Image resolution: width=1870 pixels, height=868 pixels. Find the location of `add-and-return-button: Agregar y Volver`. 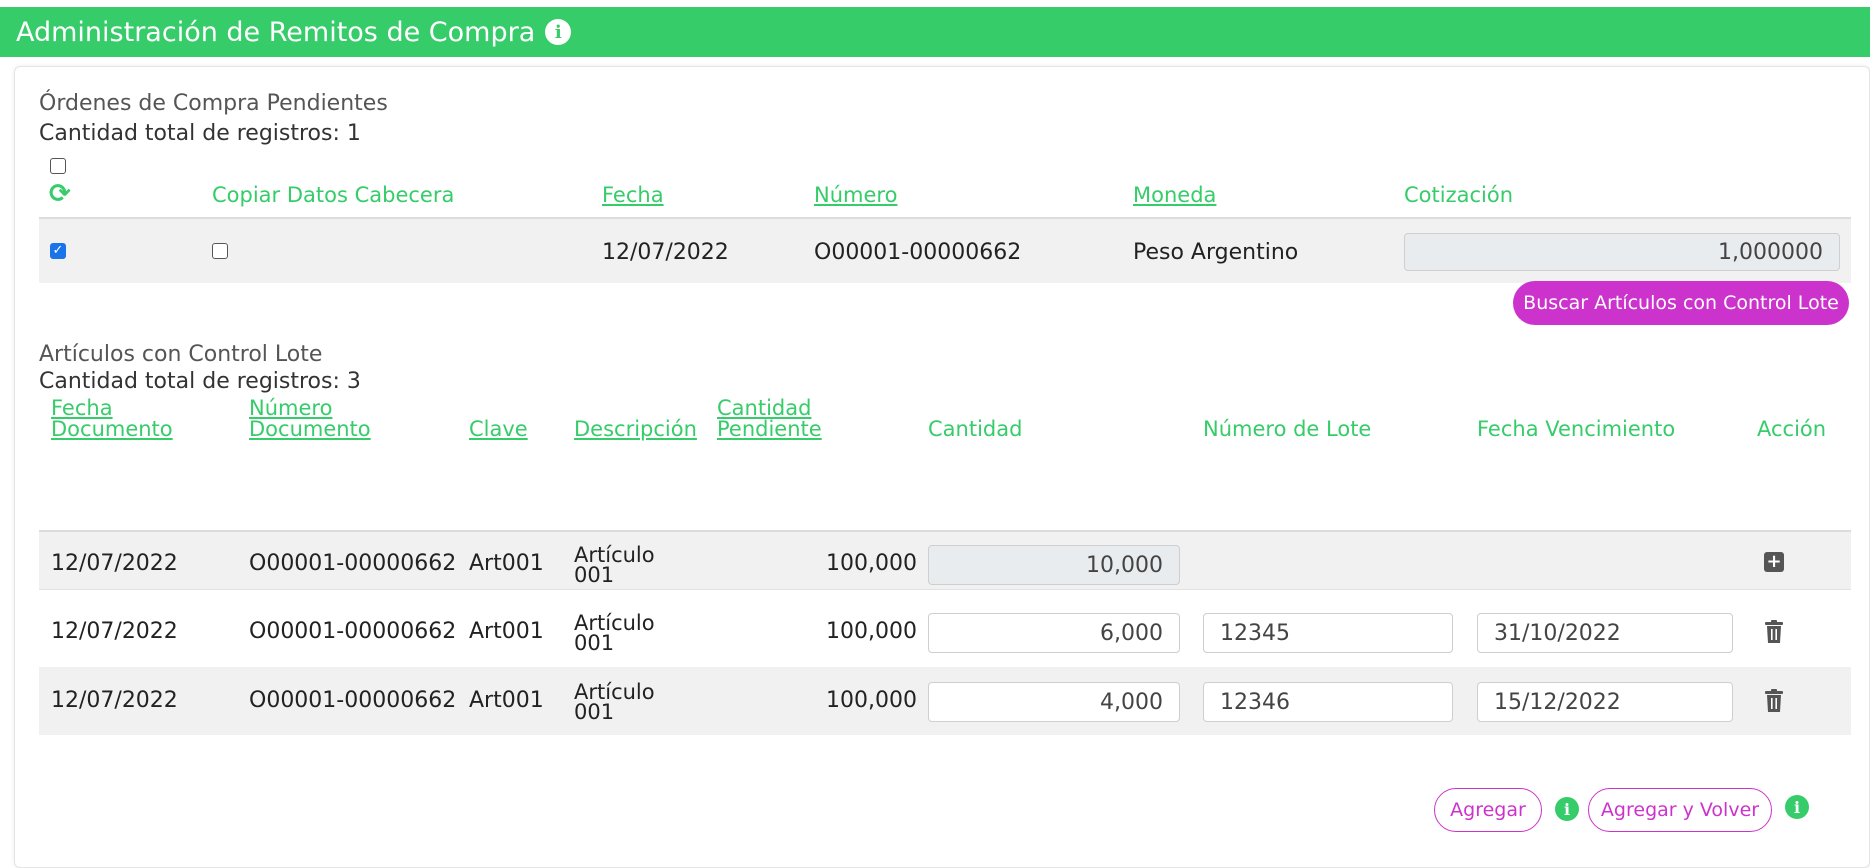

add-and-return-button: Agregar y Volver is located at coordinates (1680, 810).